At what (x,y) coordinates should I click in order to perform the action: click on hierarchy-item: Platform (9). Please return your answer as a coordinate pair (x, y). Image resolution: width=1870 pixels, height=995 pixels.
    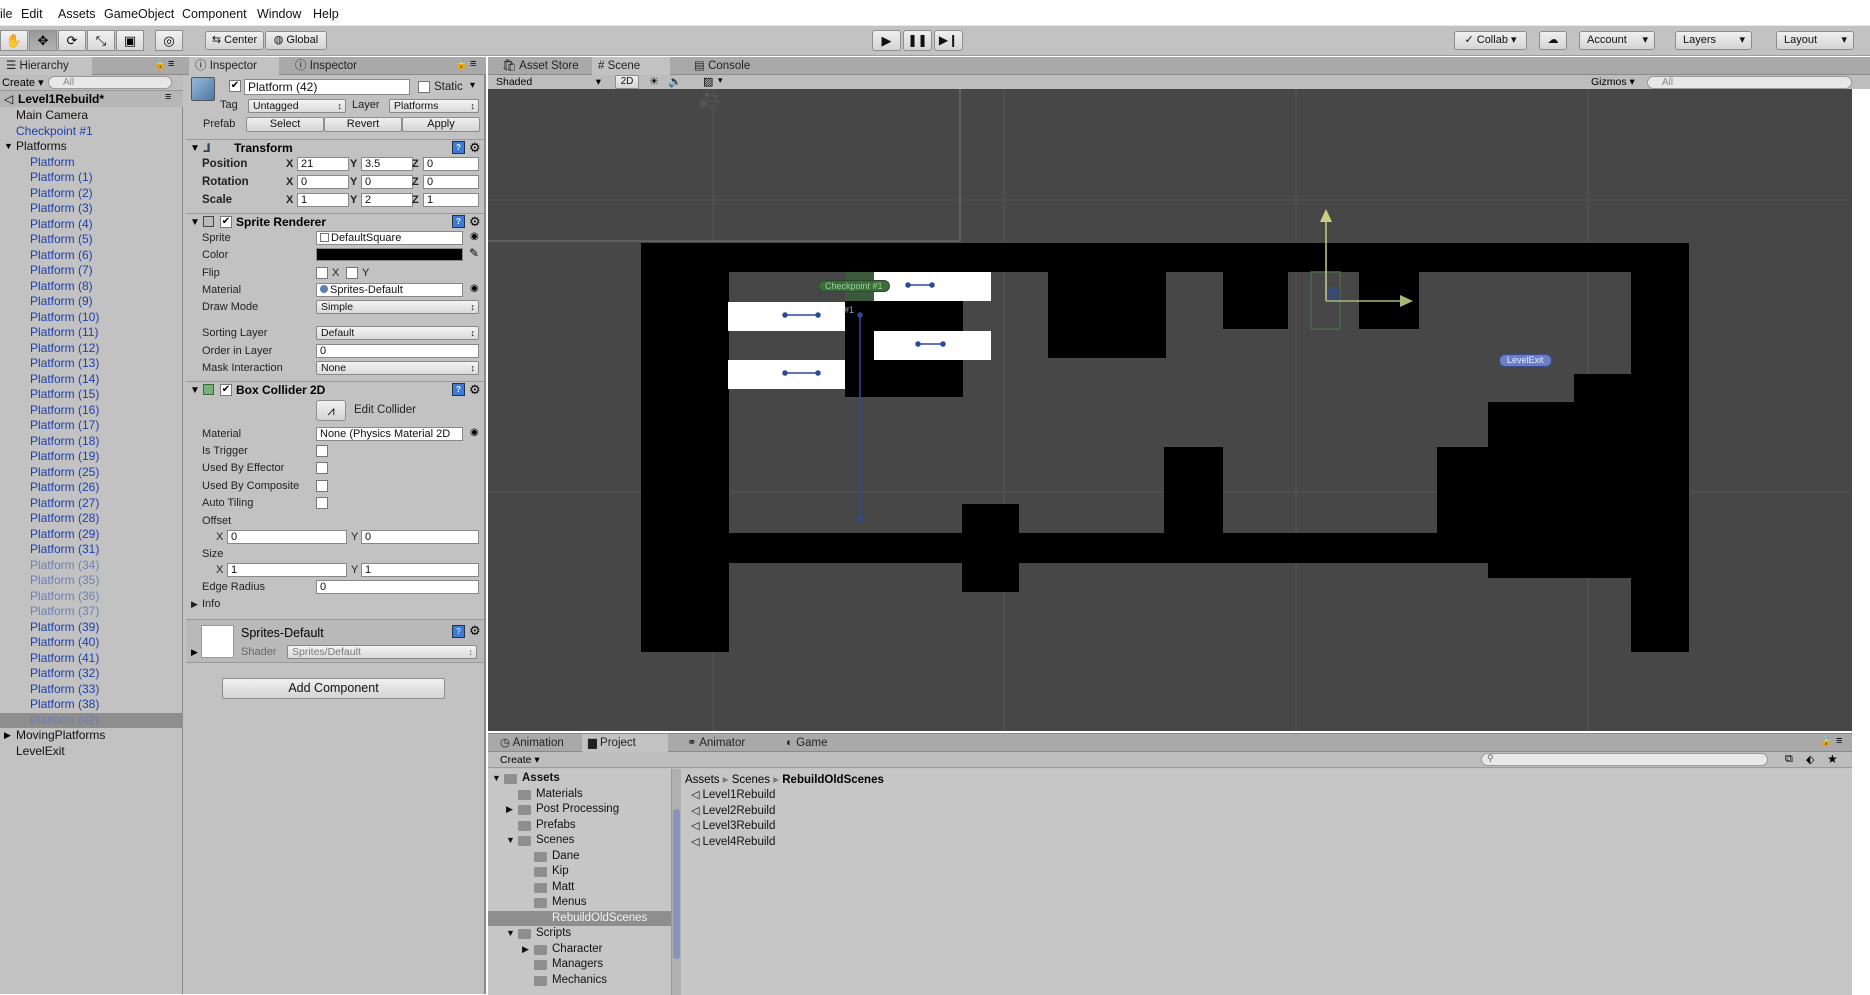
    Looking at the image, I should click on (91, 301).